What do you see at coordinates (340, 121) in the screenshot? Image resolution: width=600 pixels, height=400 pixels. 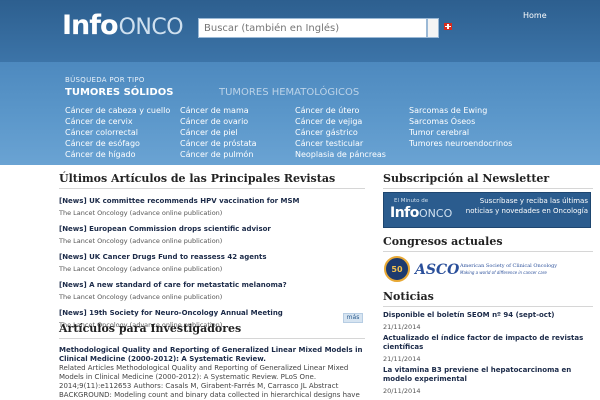 I see `cancer-link: Cáncer de vejiga` at bounding box center [340, 121].